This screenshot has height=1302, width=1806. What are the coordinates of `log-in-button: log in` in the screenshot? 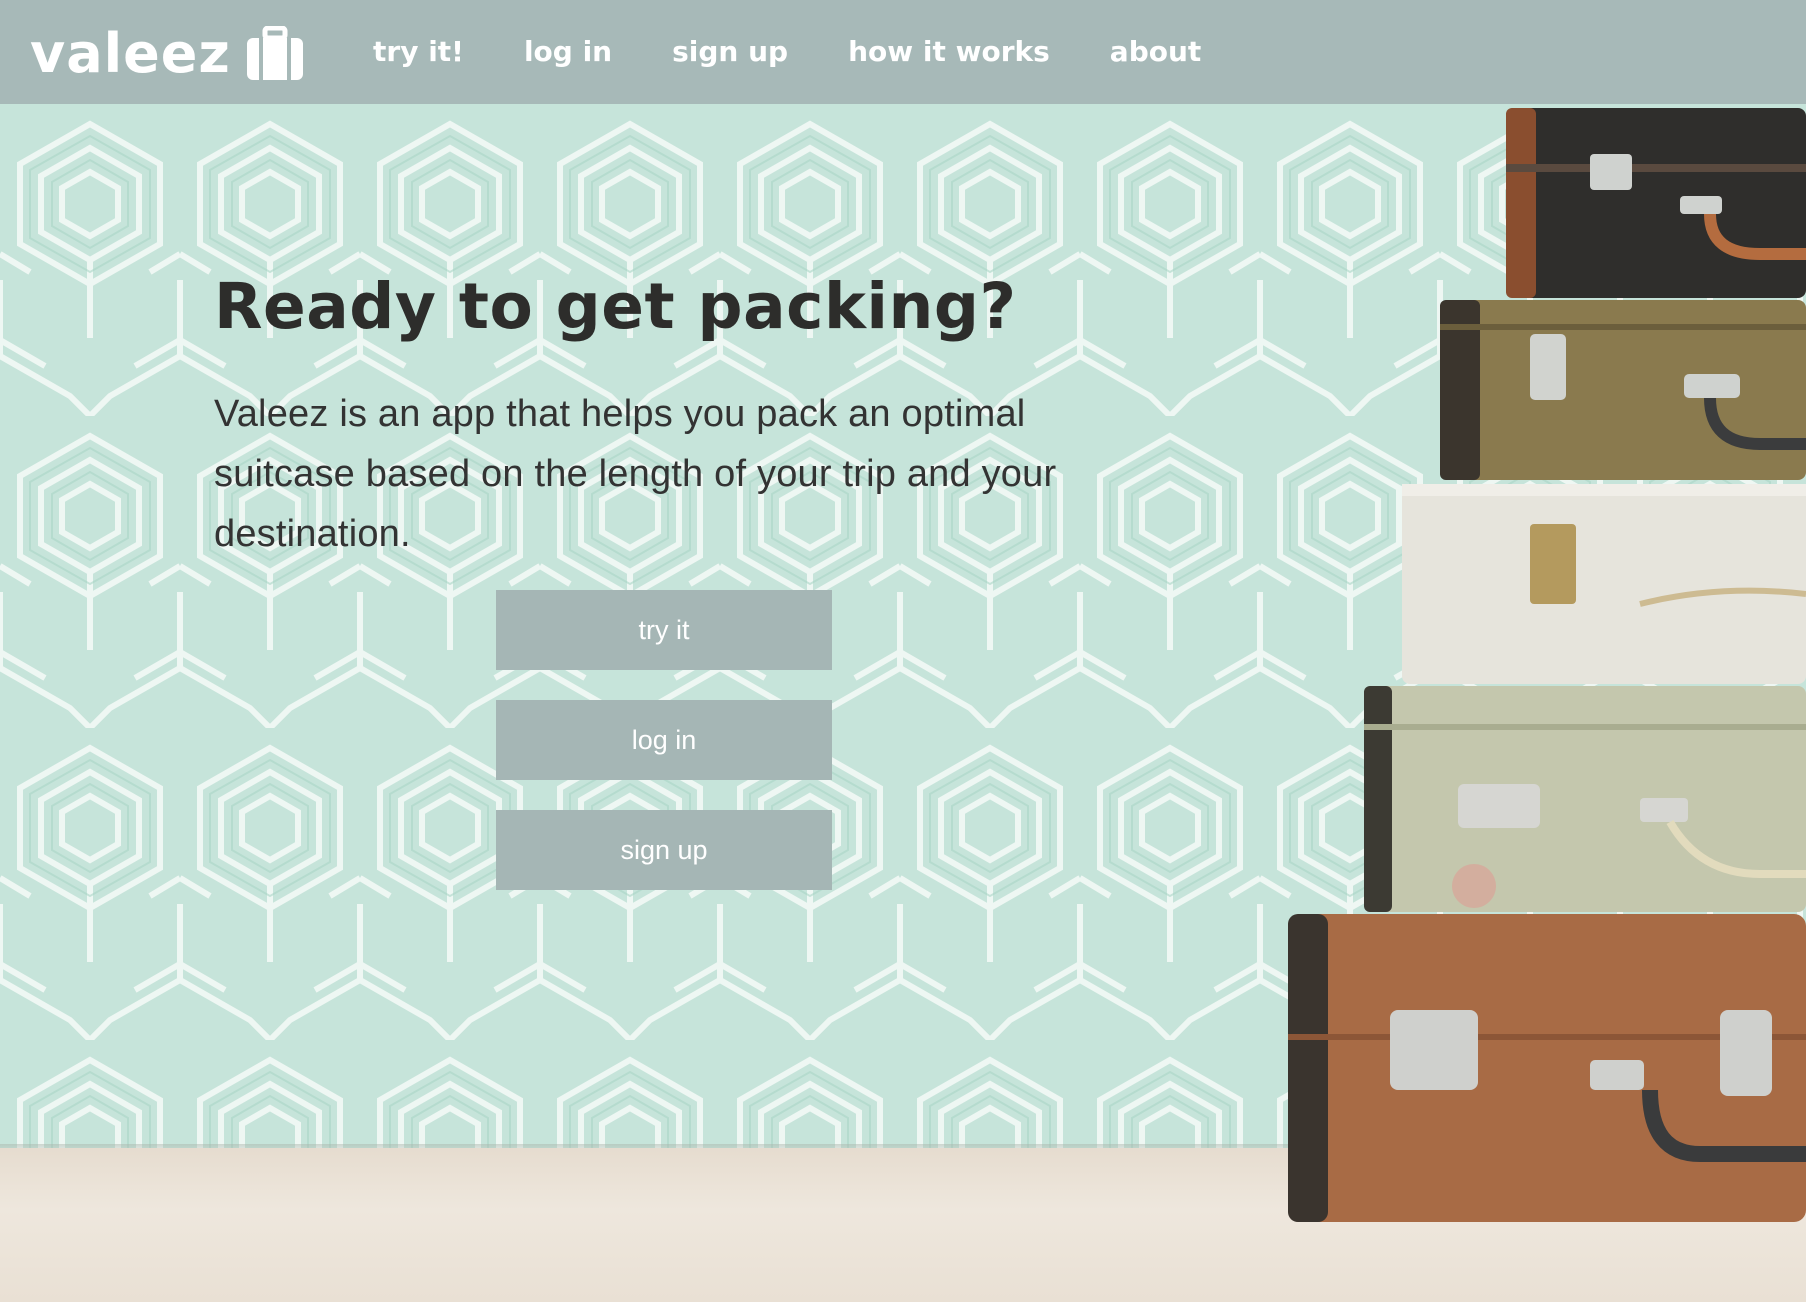 It's located at (664, 740).